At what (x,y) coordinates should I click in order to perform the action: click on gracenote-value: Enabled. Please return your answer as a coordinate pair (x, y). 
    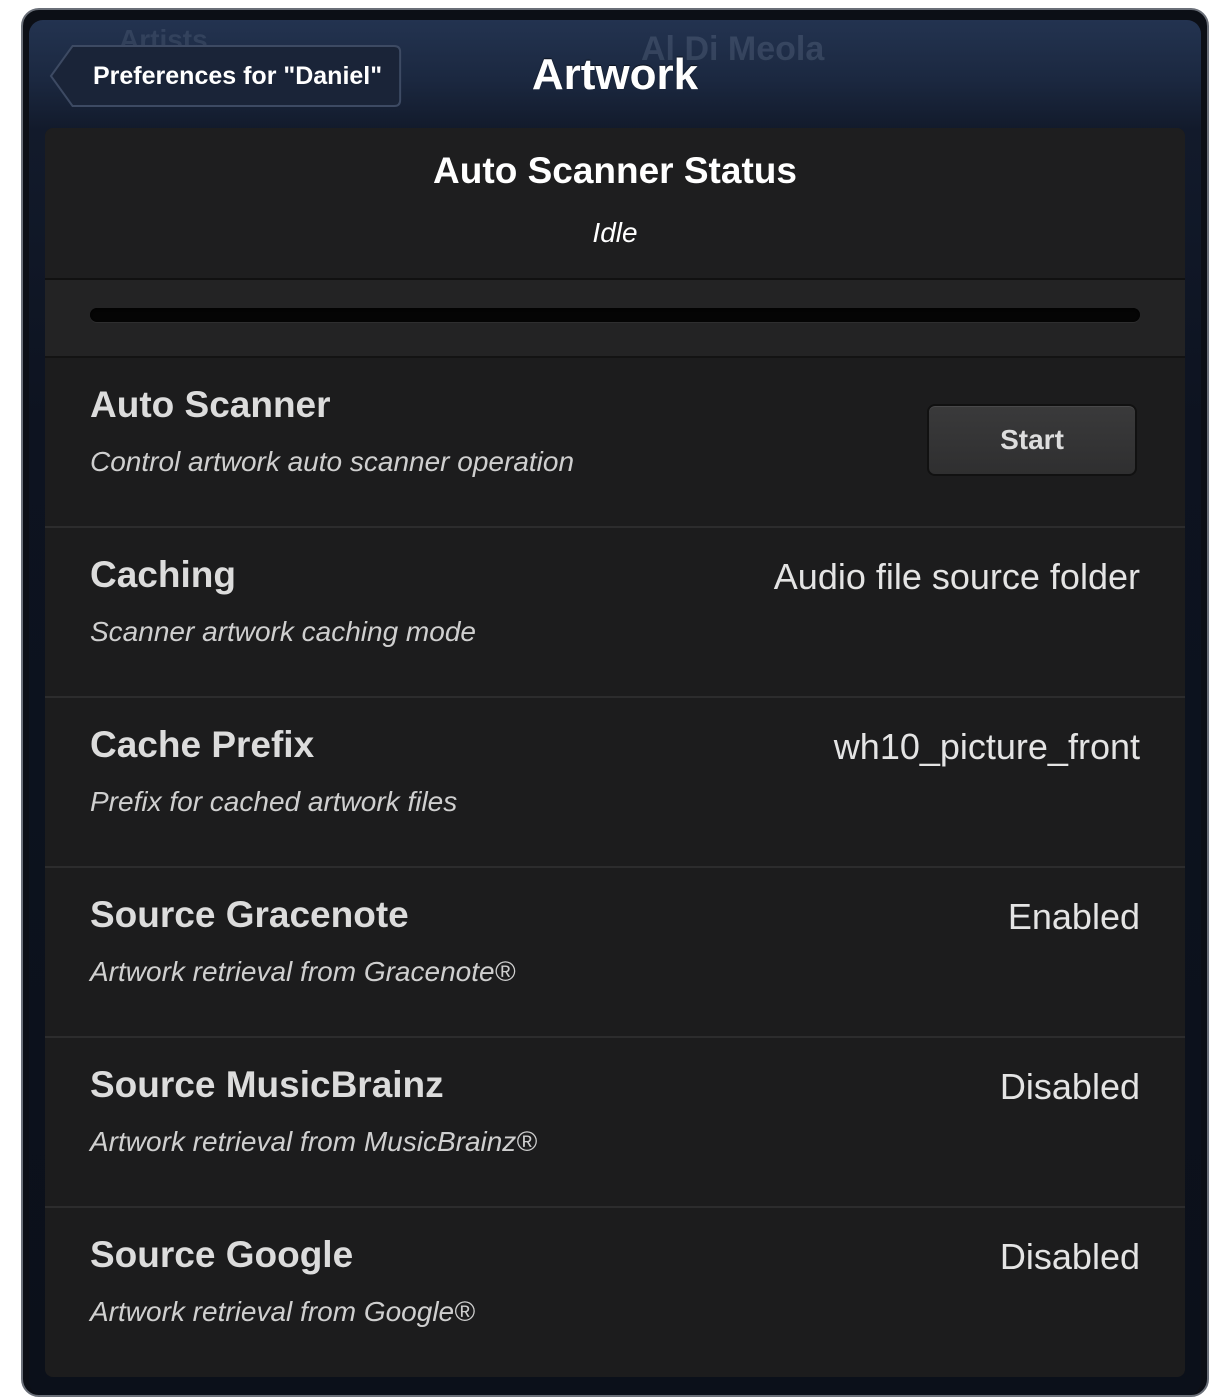
    Looking at the image, I should click on (1073, 916).